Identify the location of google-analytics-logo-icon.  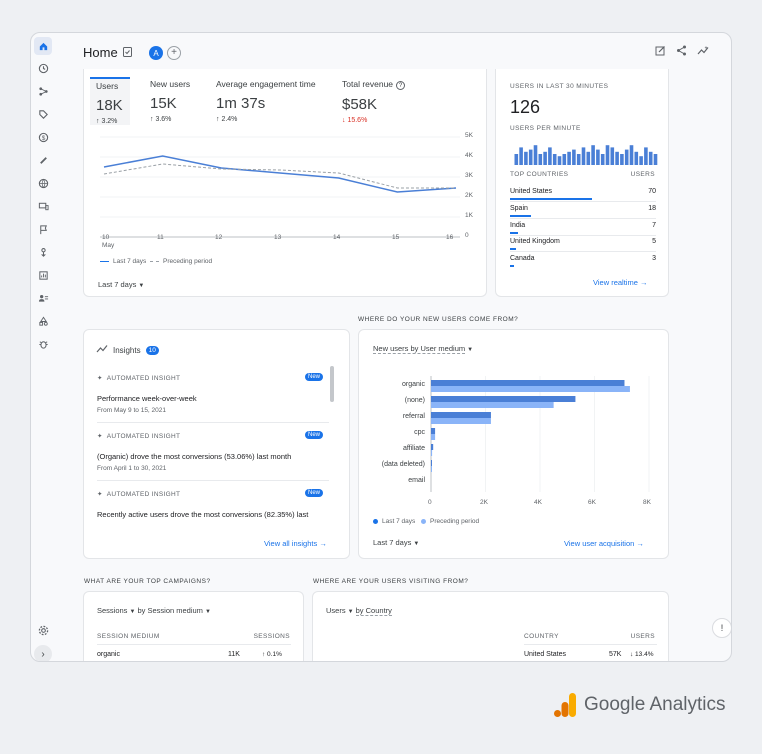
(565, 705).